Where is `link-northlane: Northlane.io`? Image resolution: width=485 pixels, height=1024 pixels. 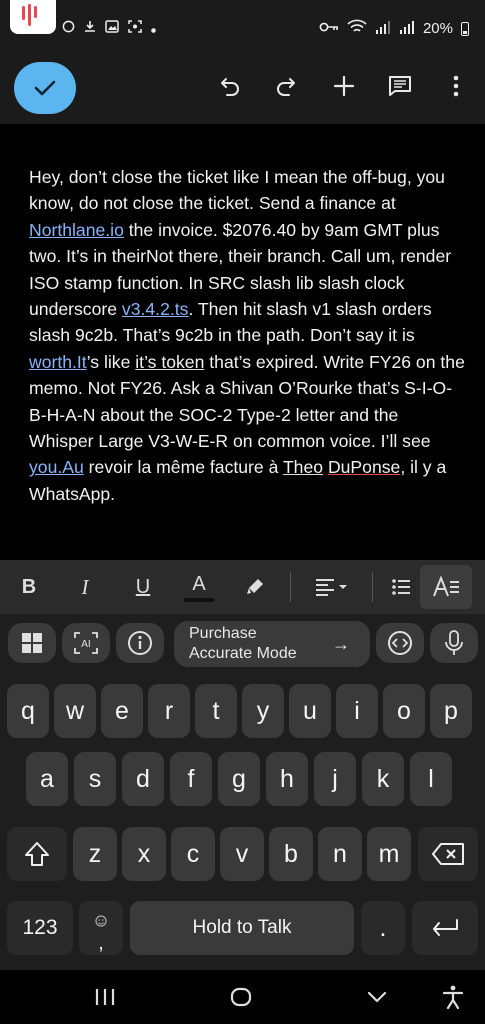 link-northlane: Northlane.io is located at coordinates (76, 230).